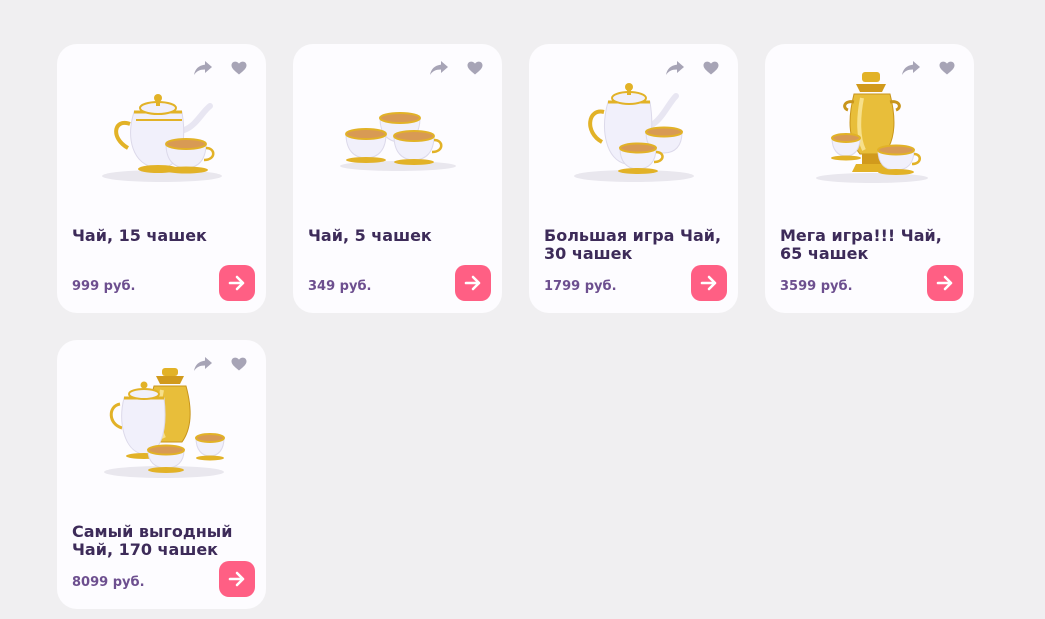 The image size is (1045, 619). I want to click on three-cups-illustration, so click(397, 128).